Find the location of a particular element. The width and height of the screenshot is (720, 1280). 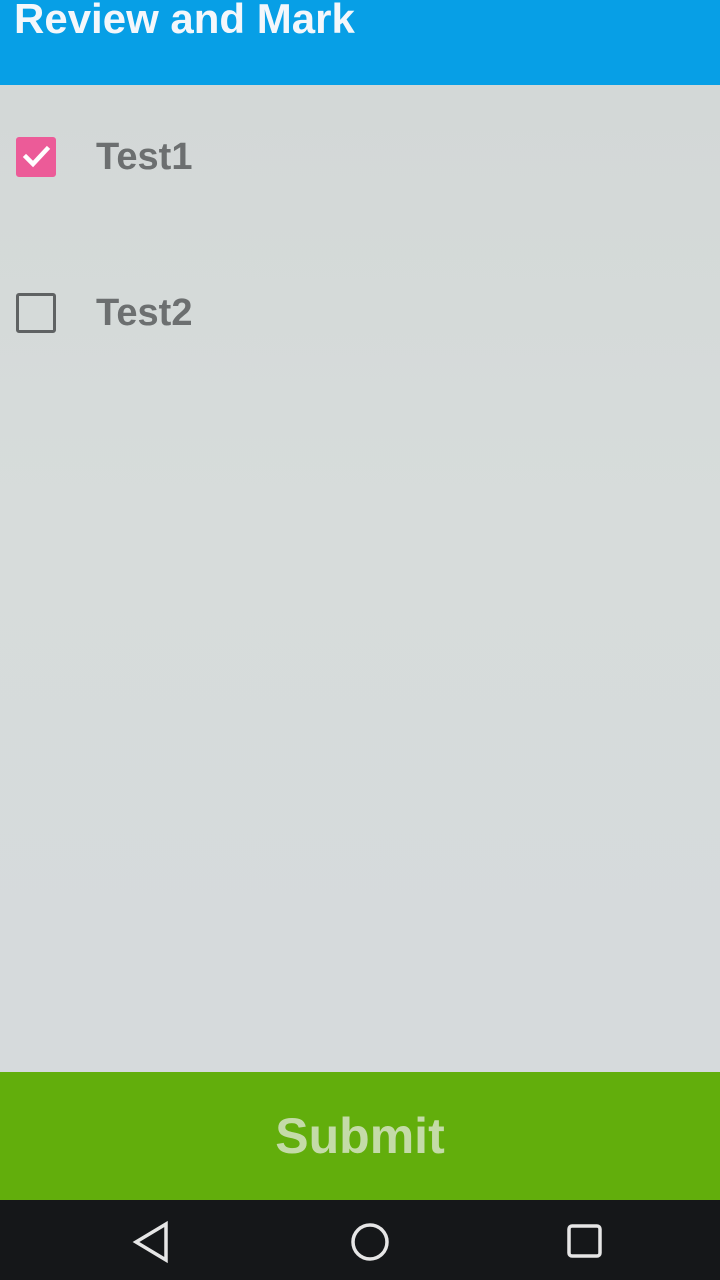

back-icon is located at coordinates (152, 1242).